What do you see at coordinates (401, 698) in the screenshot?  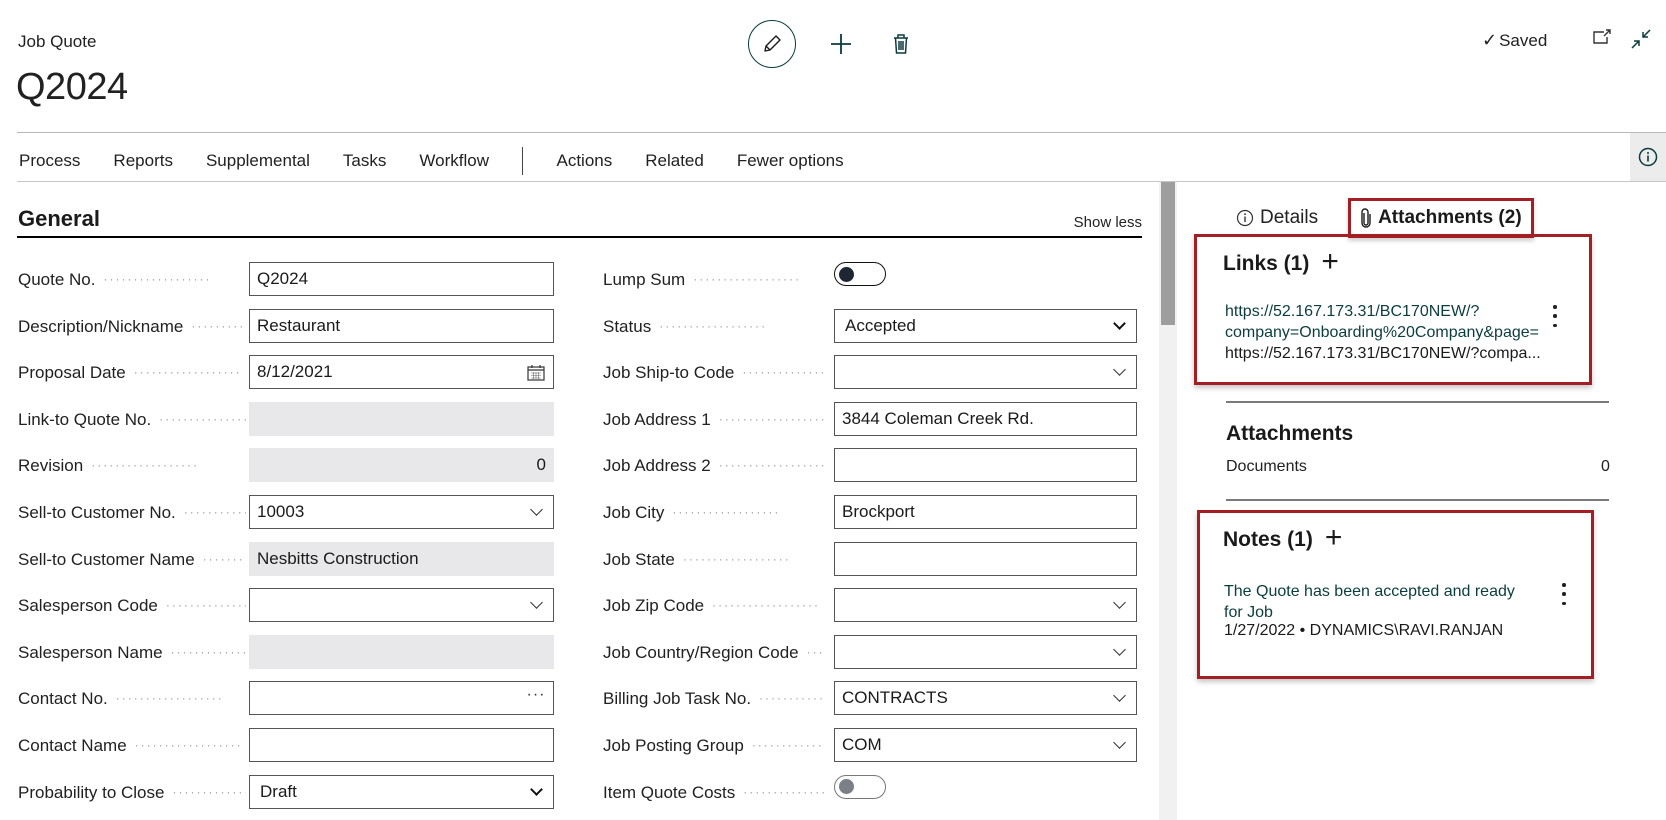 I see `contact-no-input: ···` at bounding box center [401, 698].